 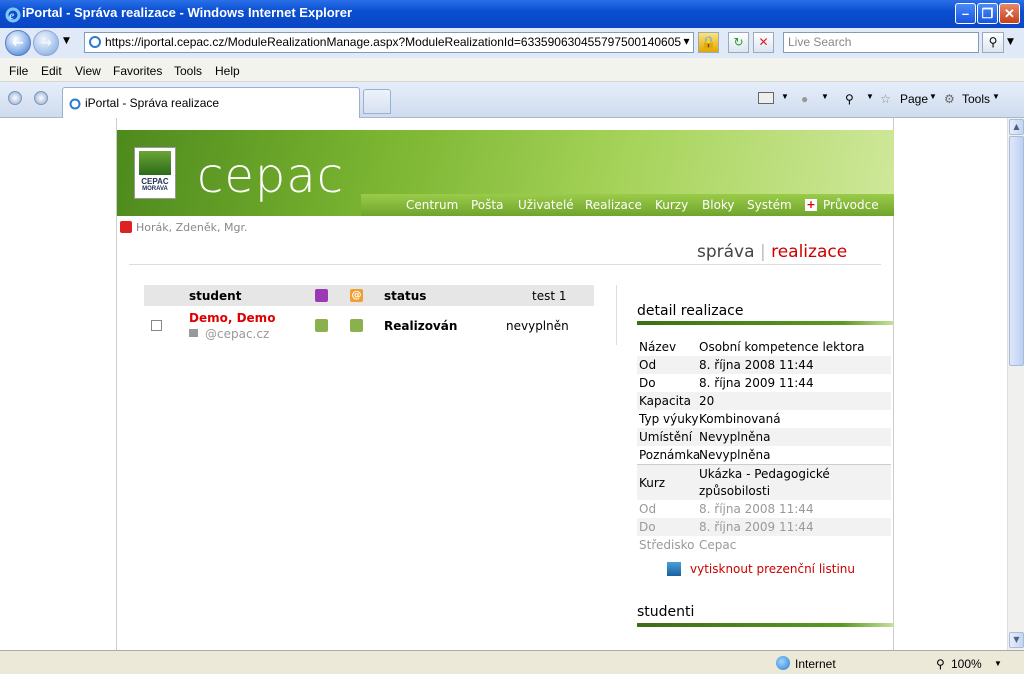 I want to click on print-icon: ●, so click(x=804, y=99).